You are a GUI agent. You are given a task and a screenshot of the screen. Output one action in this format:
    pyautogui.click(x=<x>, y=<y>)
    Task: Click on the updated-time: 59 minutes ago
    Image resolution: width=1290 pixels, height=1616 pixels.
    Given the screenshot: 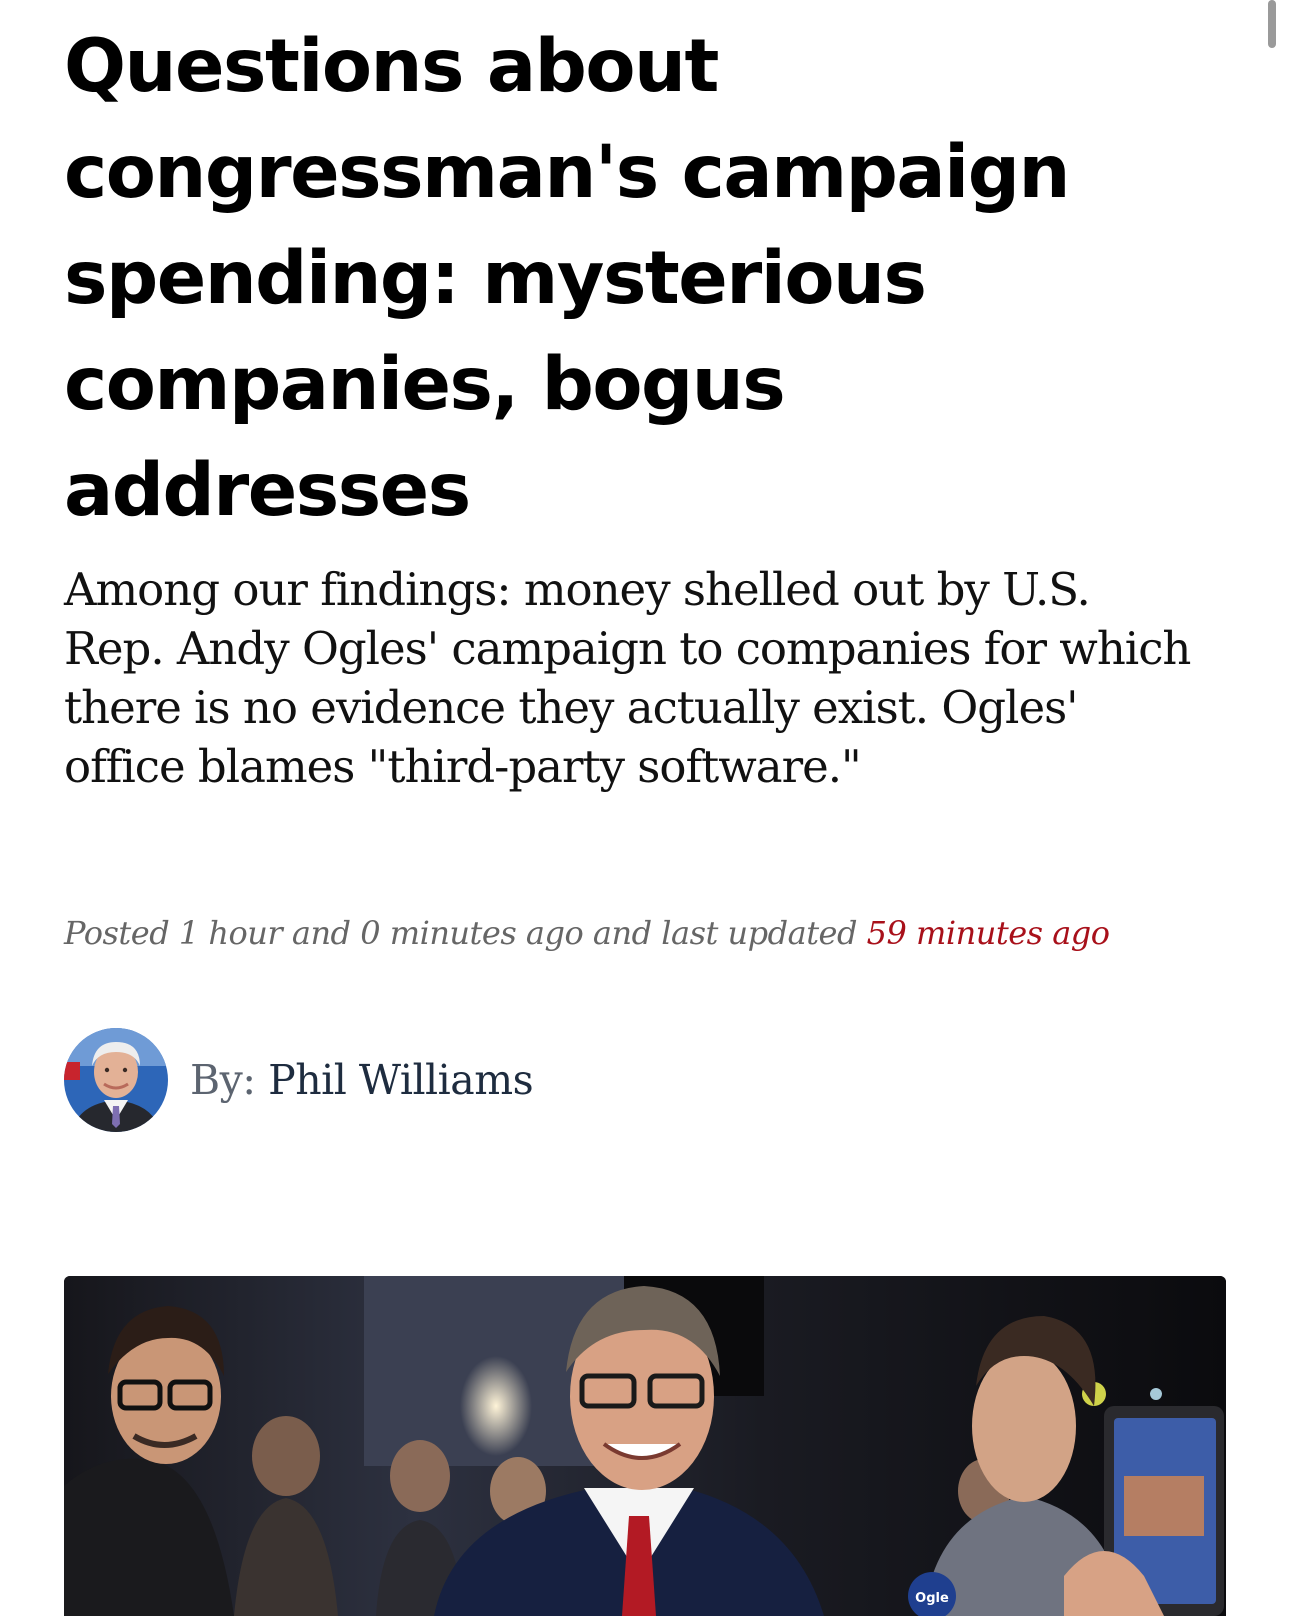 What is the action you would take?
    pyautogui.click(x=988, y=933)
    